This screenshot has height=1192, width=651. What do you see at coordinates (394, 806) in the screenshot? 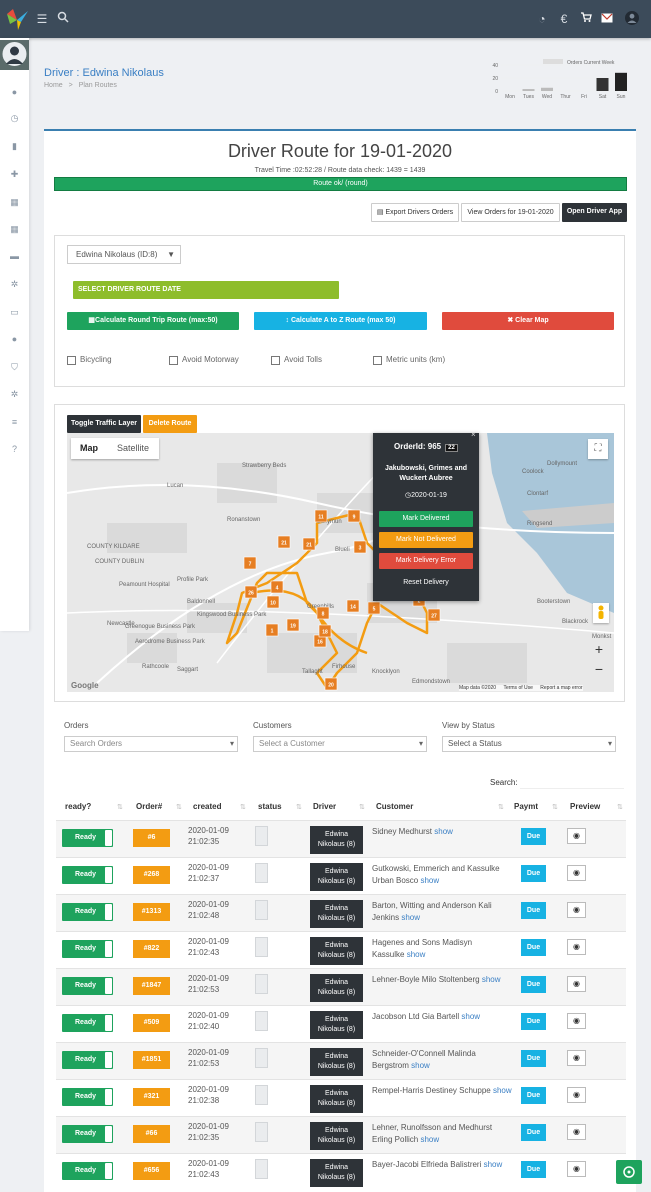
I see `col-customer: Customer` at bounding box center [394, 806].